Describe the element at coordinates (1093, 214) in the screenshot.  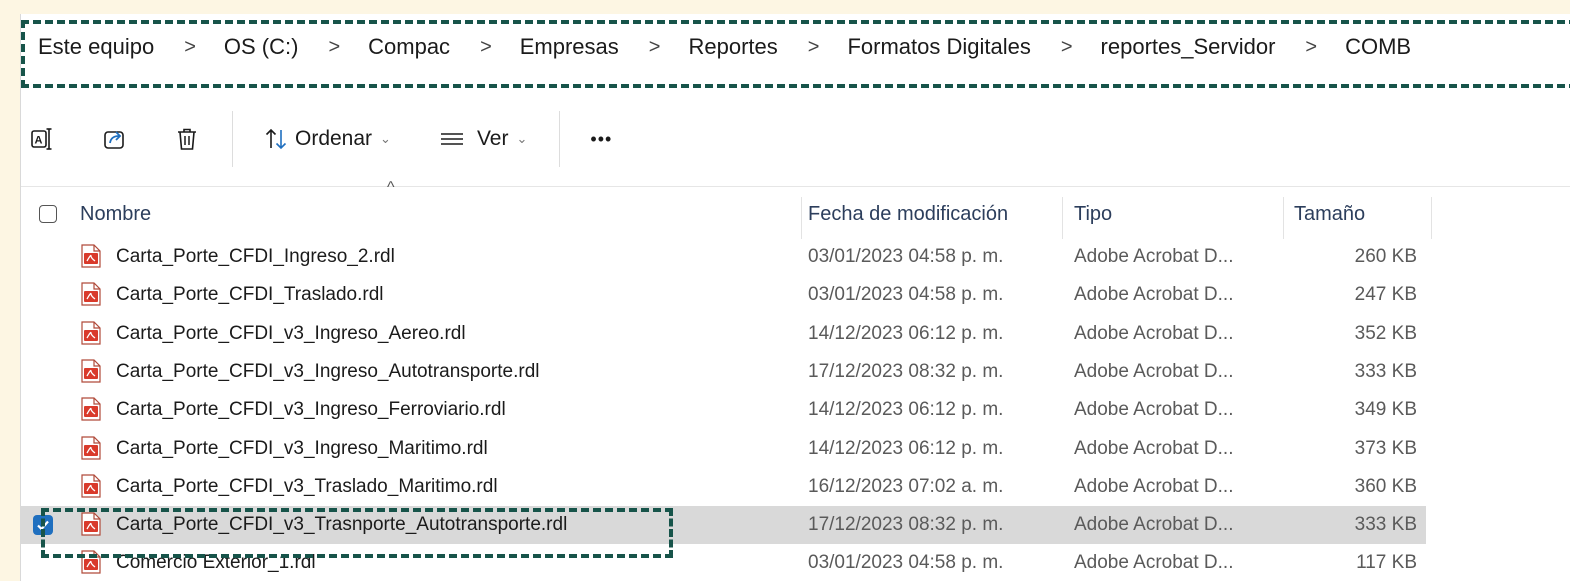
I see `column-header-type: Tipo` at that location.